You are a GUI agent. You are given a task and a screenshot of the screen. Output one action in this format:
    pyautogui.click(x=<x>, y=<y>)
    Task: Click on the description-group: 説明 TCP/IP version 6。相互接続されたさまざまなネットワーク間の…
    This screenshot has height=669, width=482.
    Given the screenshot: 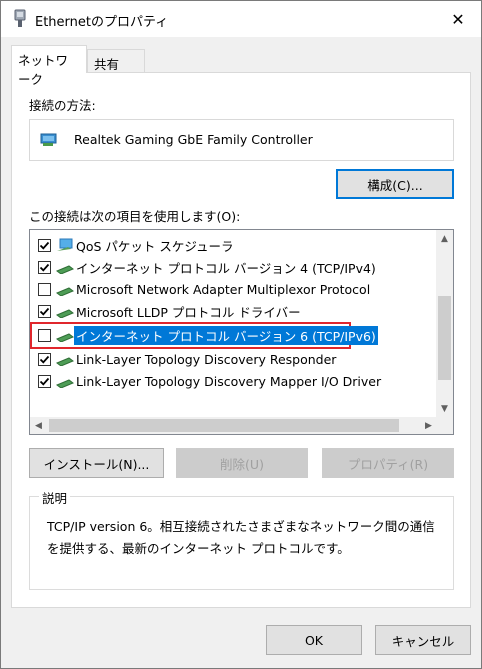 What is the action you would take?
    pyautogui.click(x=241, y=539)
    